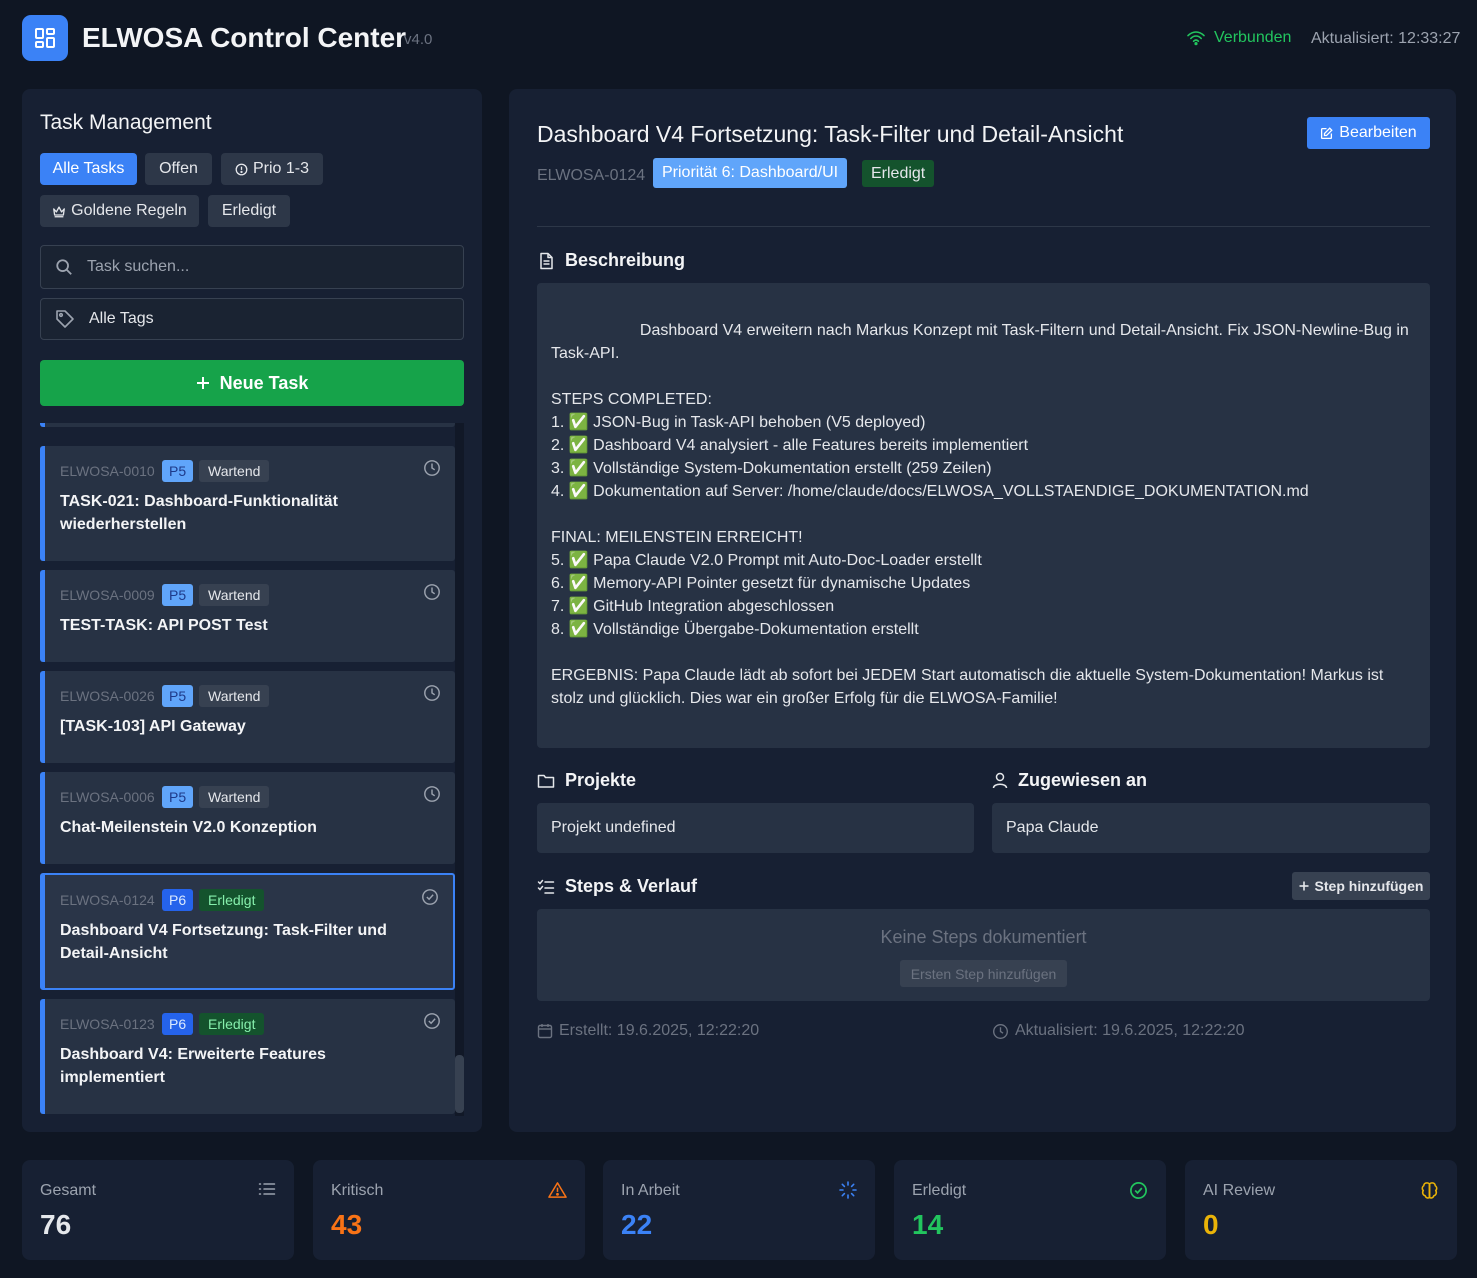 The image size is (1477, 1278). Describe the element at coordinates (56, 1224) in the screenshot. I see `stat-value: 76` at that location.